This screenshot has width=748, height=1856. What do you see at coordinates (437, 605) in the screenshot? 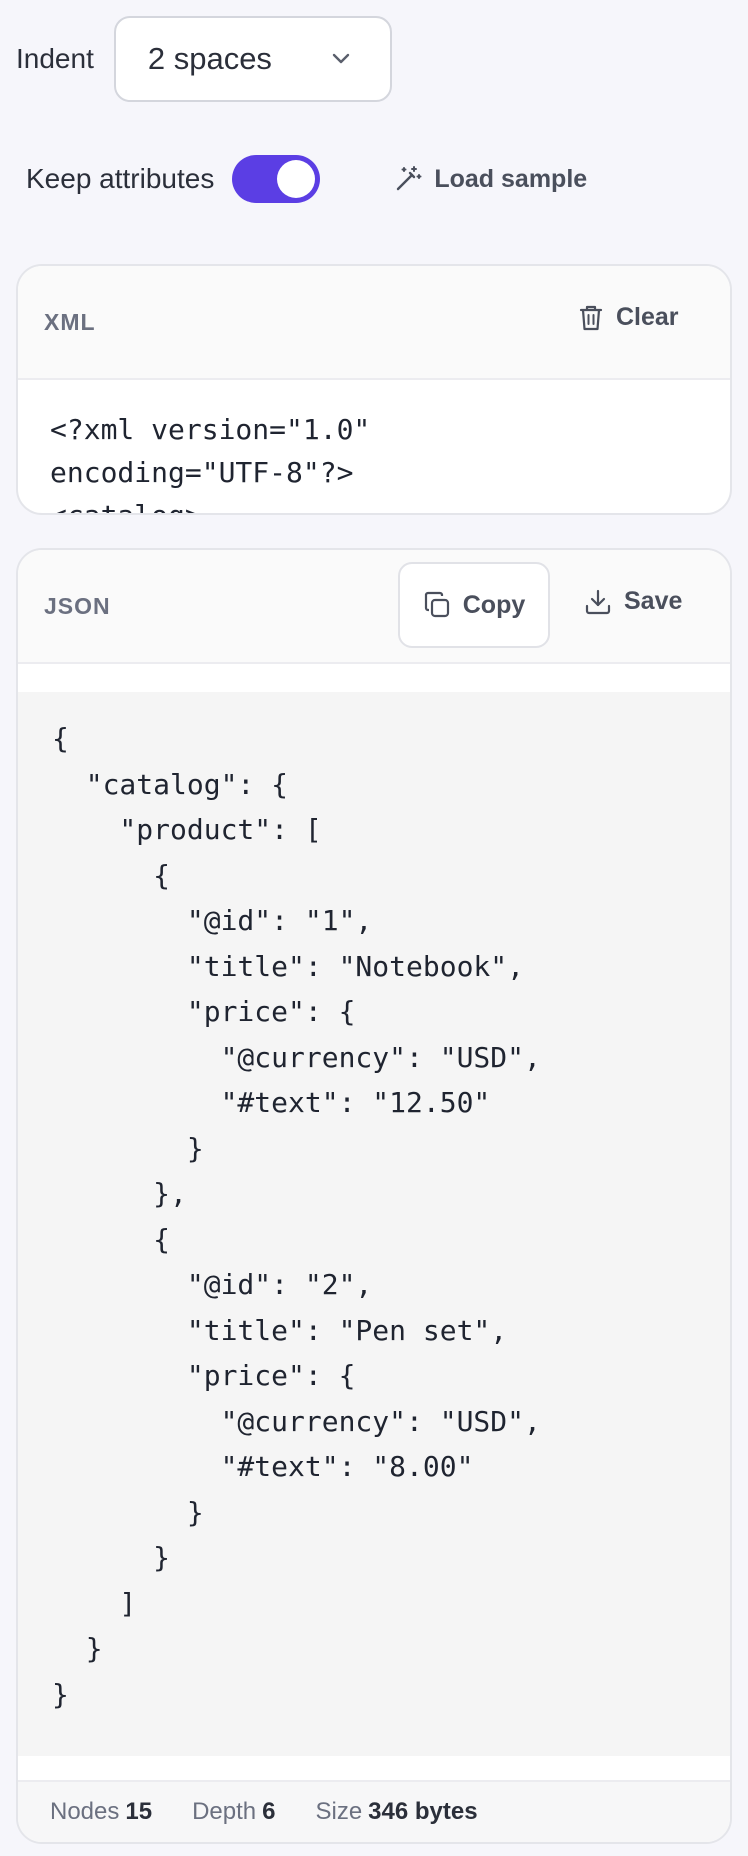
I see `copy-icon` at bounding box center [437, 605].